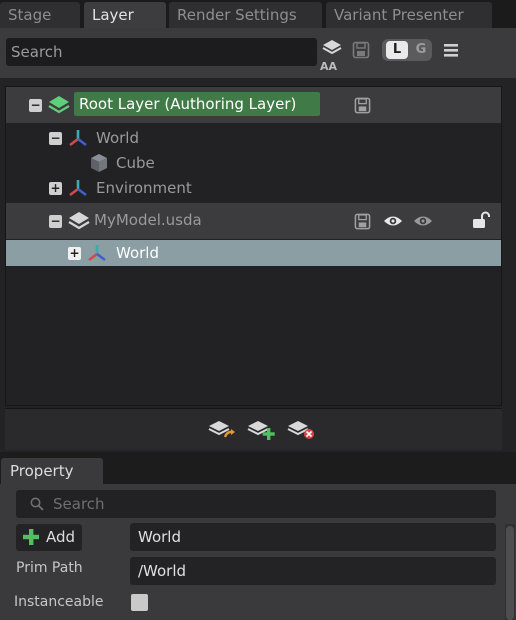 Image resolution: width=516 pixels, height=620 pixels. Describe the element at coordinates (79, 223) in the screenshot. I see `sublayer-icon` at that location.